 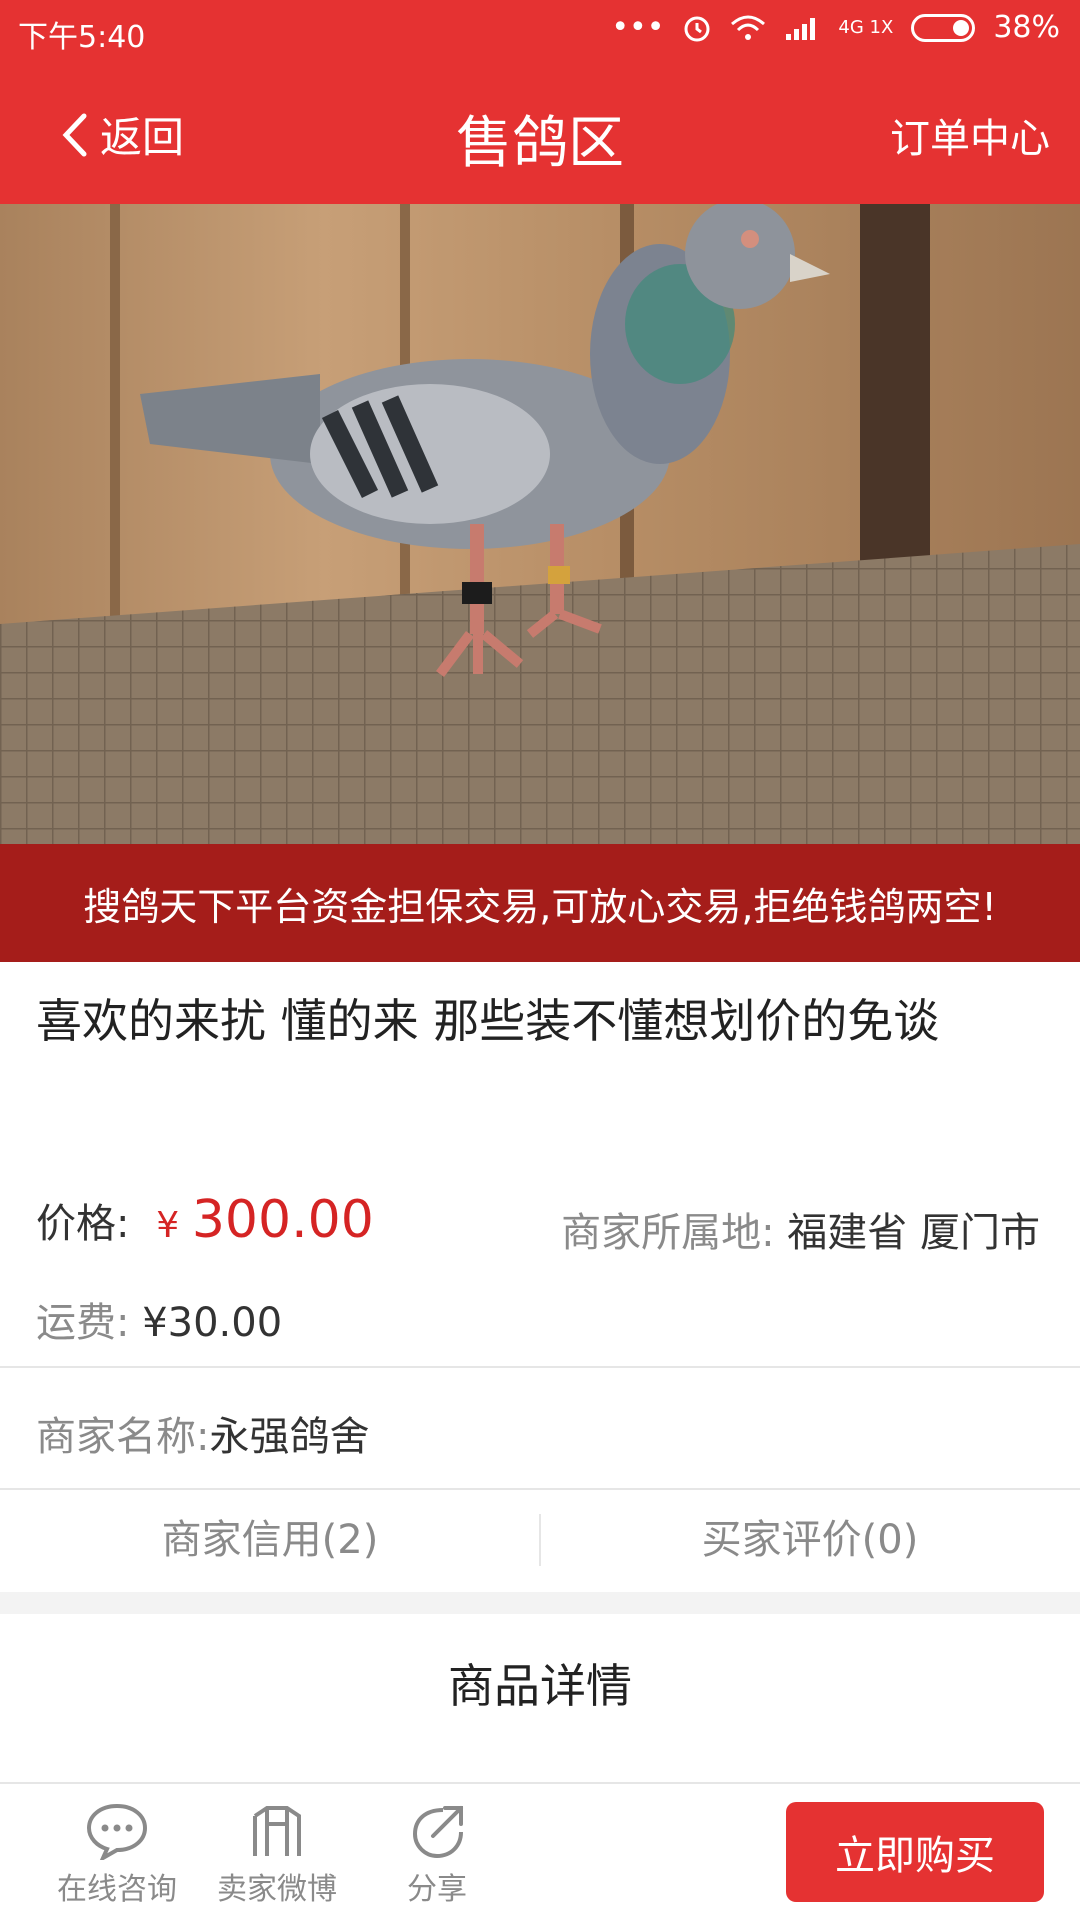 I want to click on price-currency: ¥, so click(x=168, y=1225).